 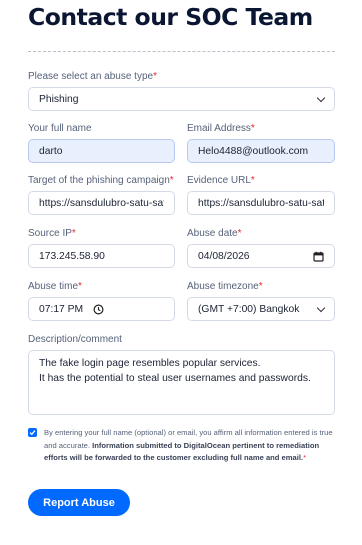 I want to click on consent-checkbox, so click(x=32, y=432).